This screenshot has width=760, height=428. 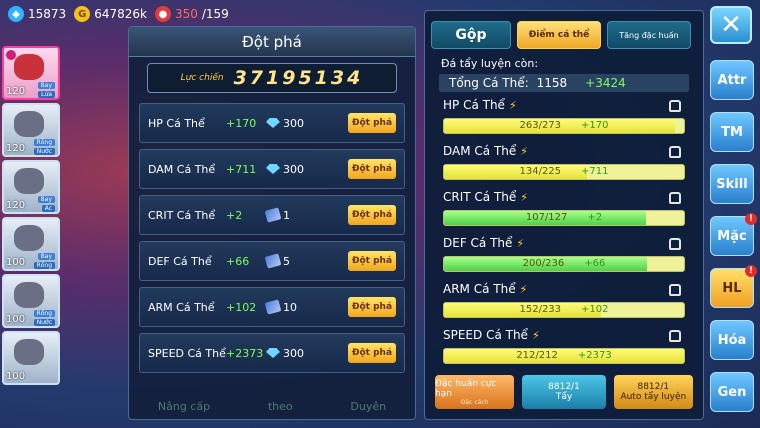 I want to click on side-button-gen: Gen, so click(x=732, y=392).